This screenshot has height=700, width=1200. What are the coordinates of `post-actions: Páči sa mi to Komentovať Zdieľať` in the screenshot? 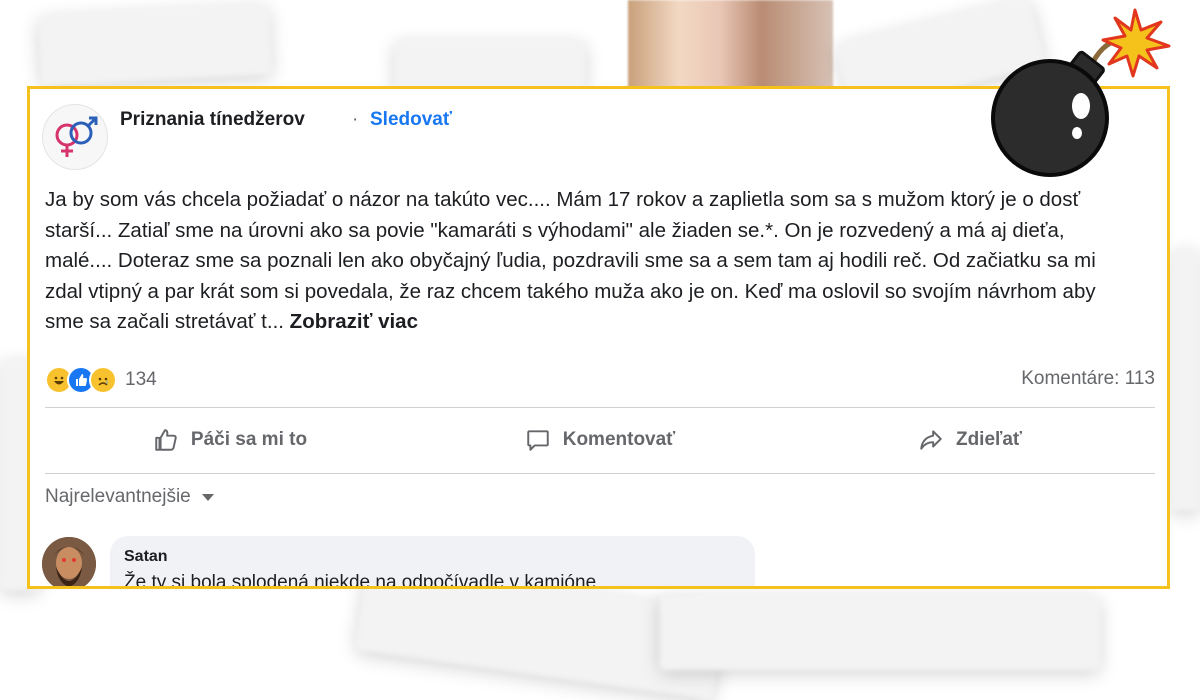 It's located at (600, 440).